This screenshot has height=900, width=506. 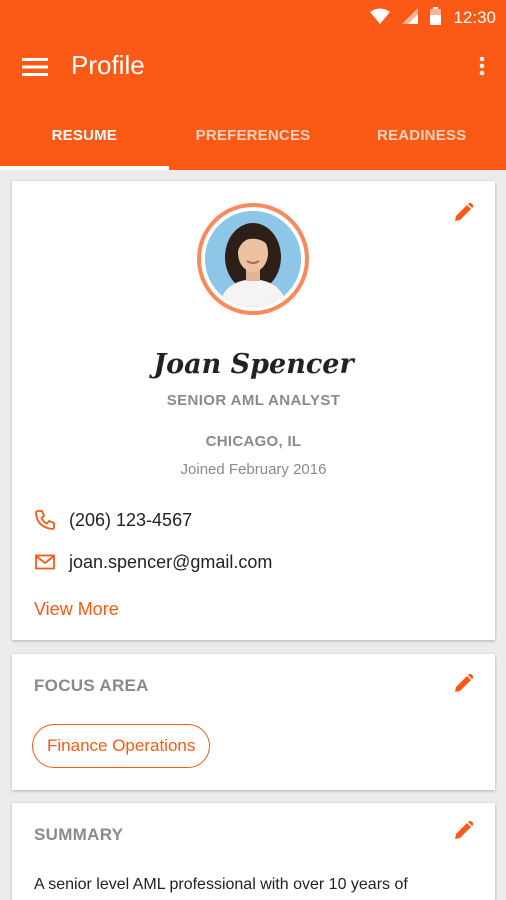 I want to click on more-vertical-icon, so click(x=482, y=68).